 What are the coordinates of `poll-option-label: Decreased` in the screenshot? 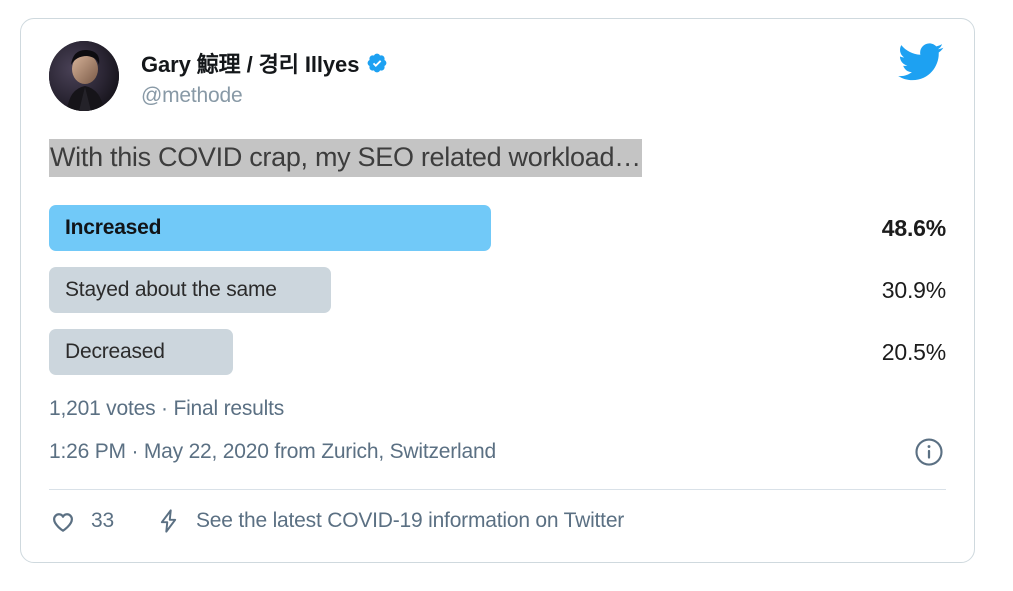 It's located at (115, 352).